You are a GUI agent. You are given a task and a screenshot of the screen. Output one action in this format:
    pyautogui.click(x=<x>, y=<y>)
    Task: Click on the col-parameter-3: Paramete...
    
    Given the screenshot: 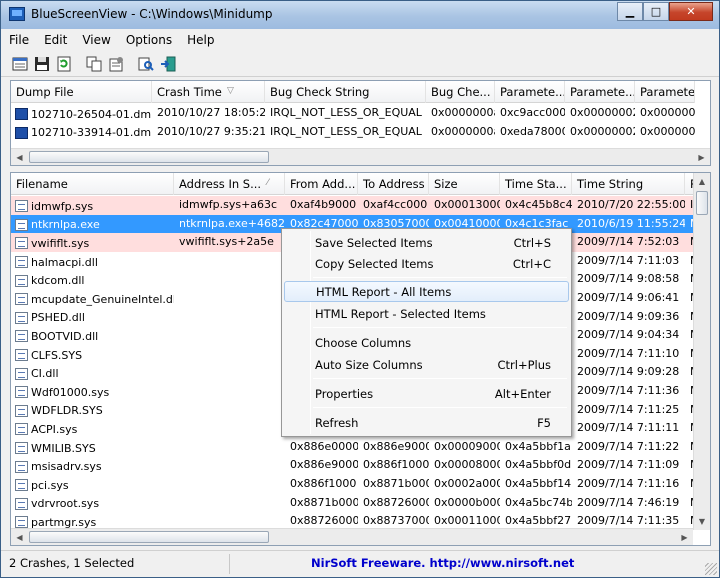 What is the action you would take?
    pyautogui.click(x=665, y=92)
    